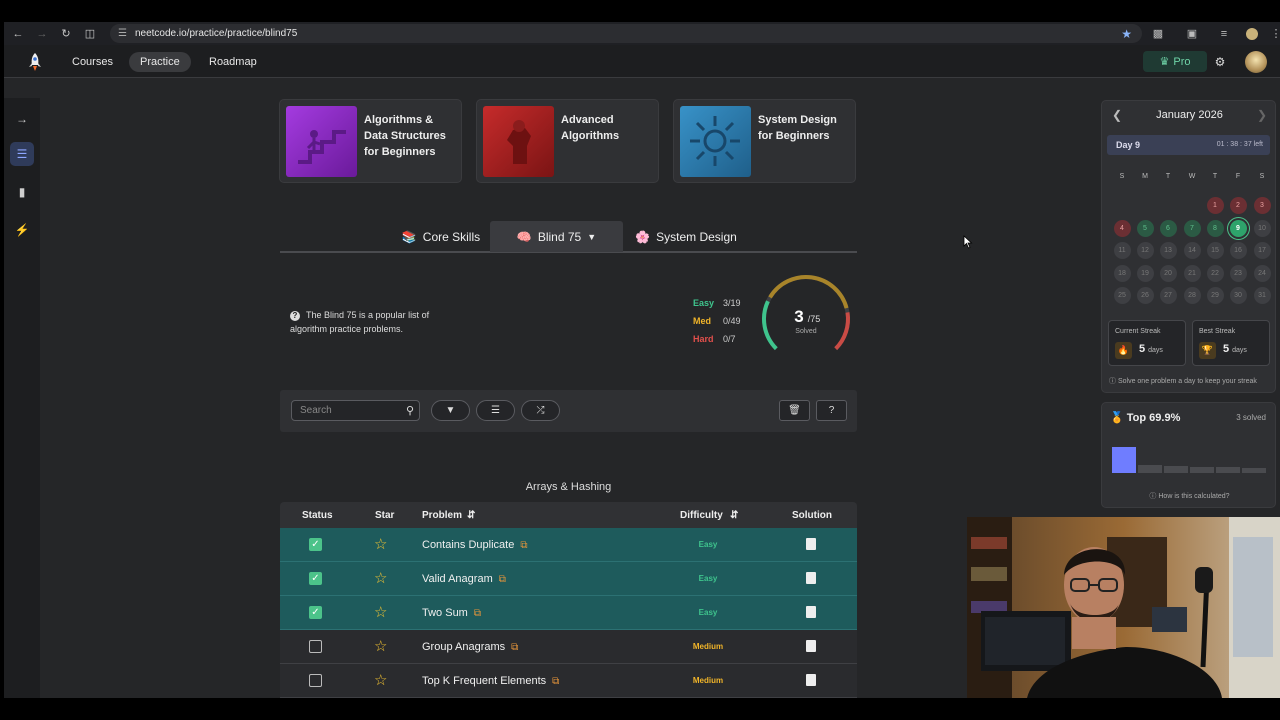 The image size is (1280, 720). What do you see at coordinates (22, 119) in the screenshot?
I see `expand-arrow-icon: →` at bounding box center [22, 119].